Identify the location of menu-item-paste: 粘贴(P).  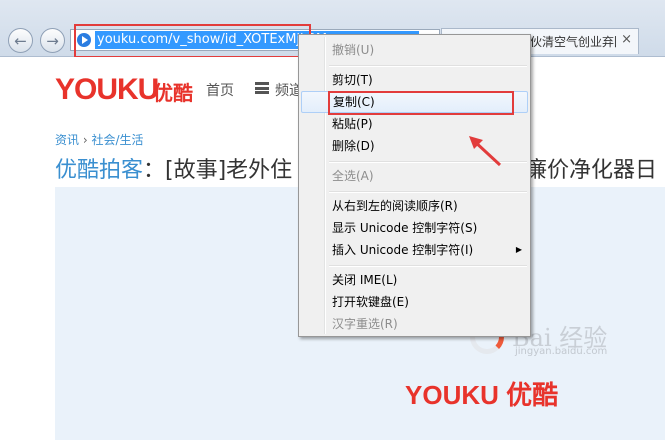
(414, 124).